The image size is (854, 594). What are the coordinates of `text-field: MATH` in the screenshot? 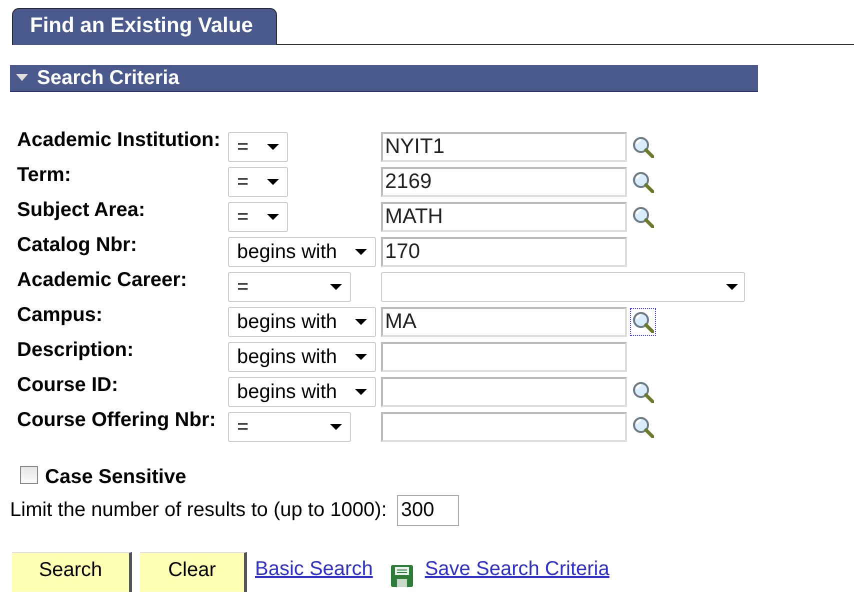 It's located at (504, 217).